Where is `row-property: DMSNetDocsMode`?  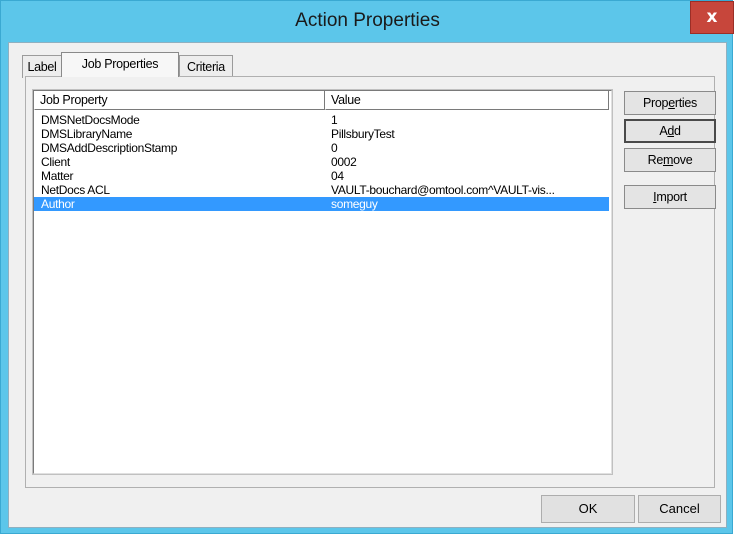
row-property: DMSNetDocsMode is located at coordinates (90, 120).